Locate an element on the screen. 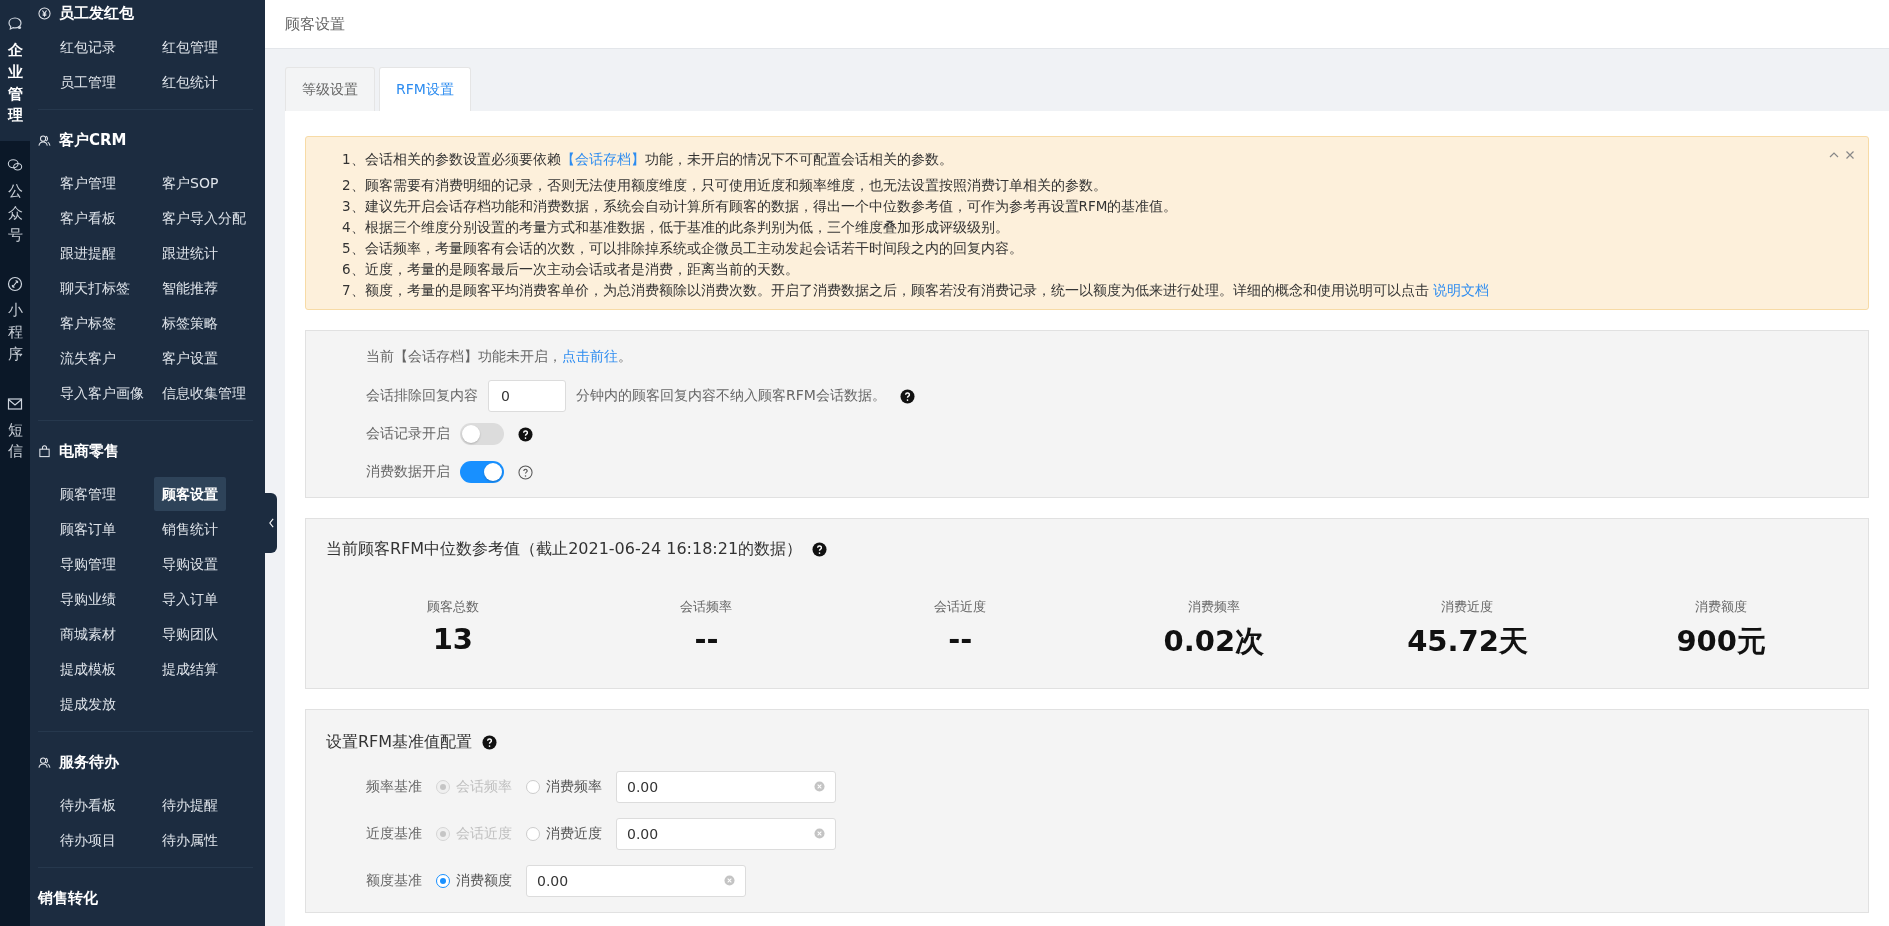 Image resolution: width=1889 pixels, height=926 pixels. field-label: 会话排除回复内容 is located at coordinates (422, 396).